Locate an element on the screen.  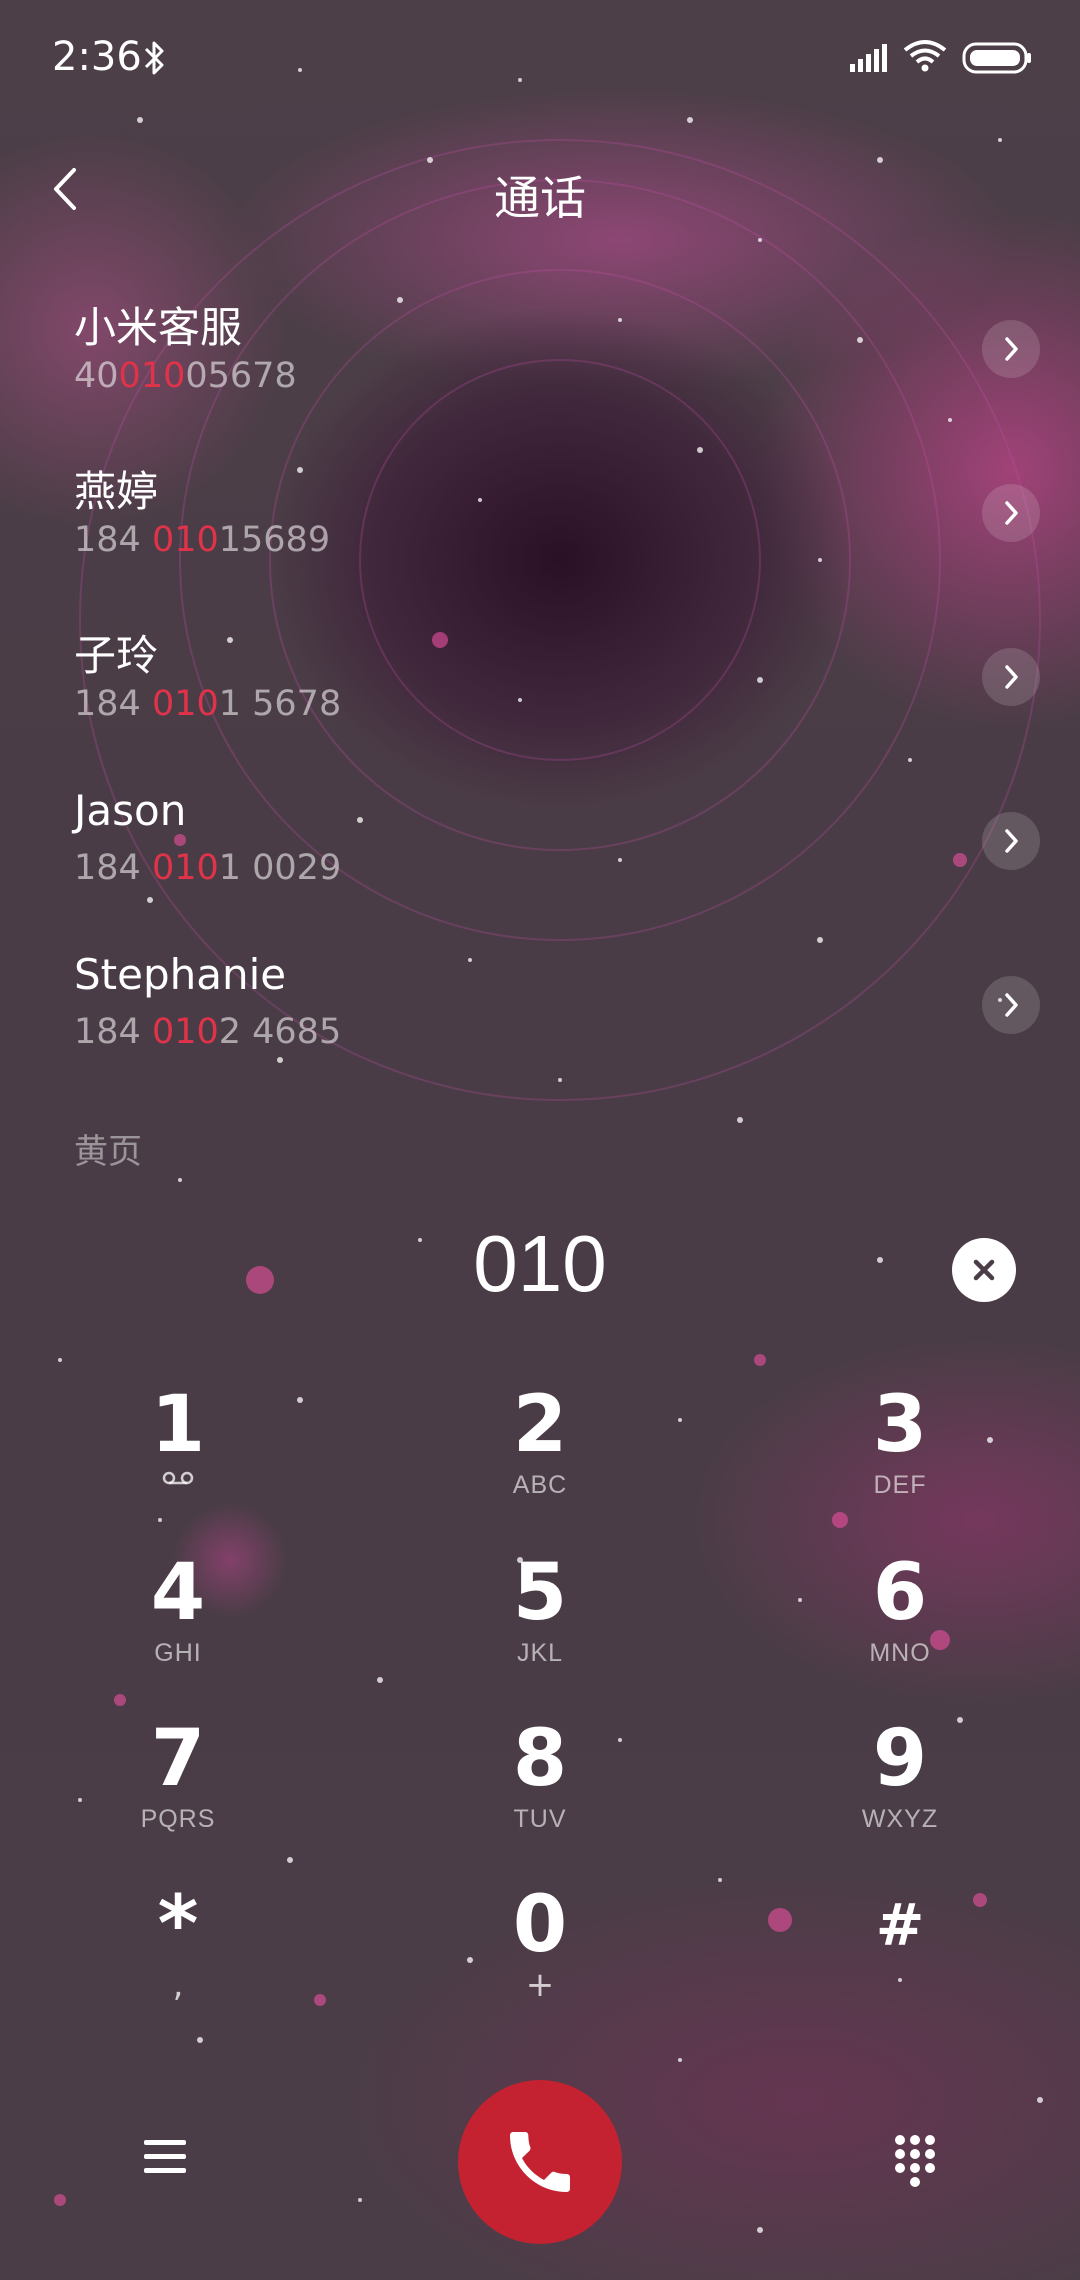
key-letters: GHI is located at coordinates (178, 1653).